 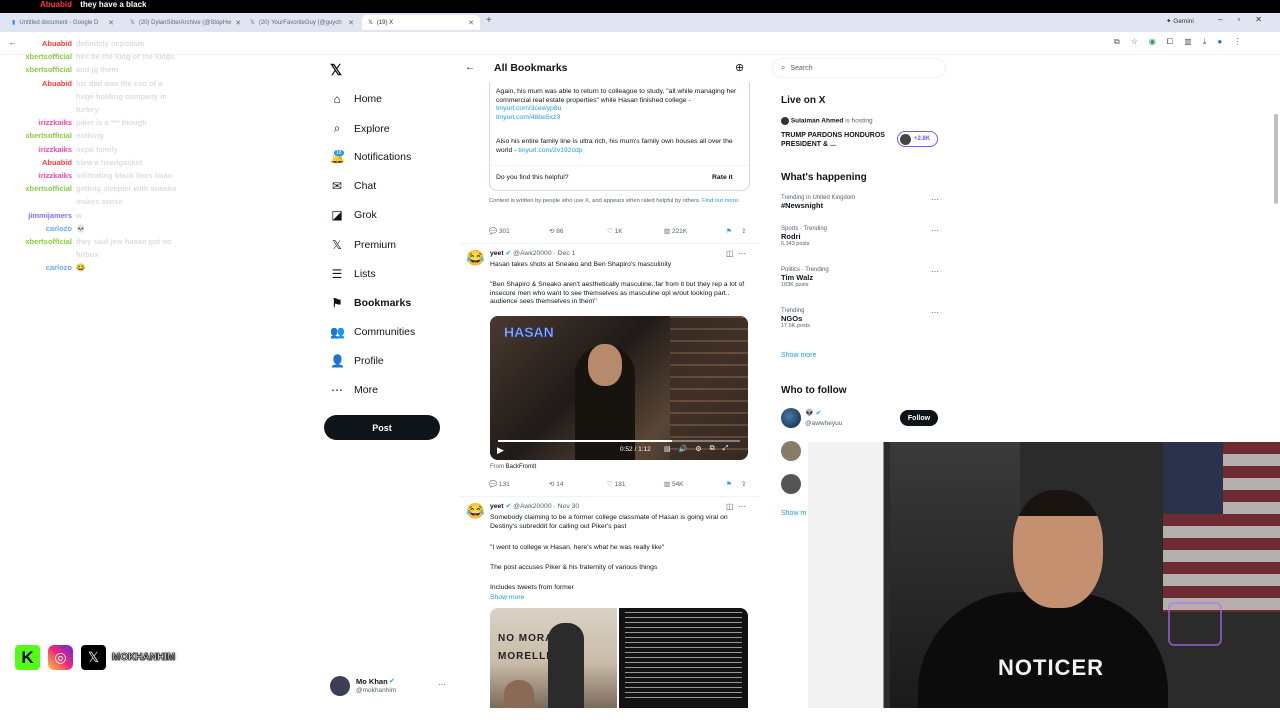 What do you see at coordinates (354, 390) in the screenshot?
I see `nav-item-more: ⋯ More` at bounding box center [354, 390].